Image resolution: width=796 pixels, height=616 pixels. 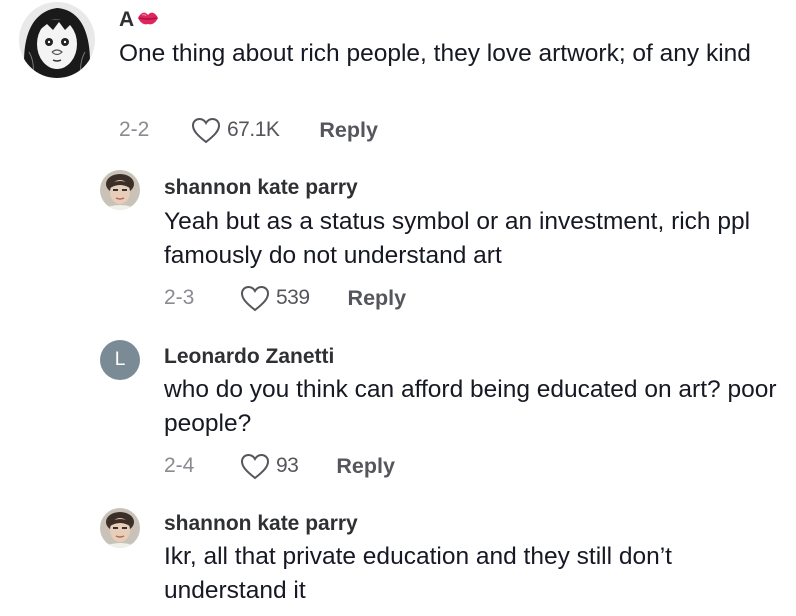 What do you see at coordinates (253, 129) in the screenshot?
I see `like-count: 67.1K` at bounding box center [253, 129].